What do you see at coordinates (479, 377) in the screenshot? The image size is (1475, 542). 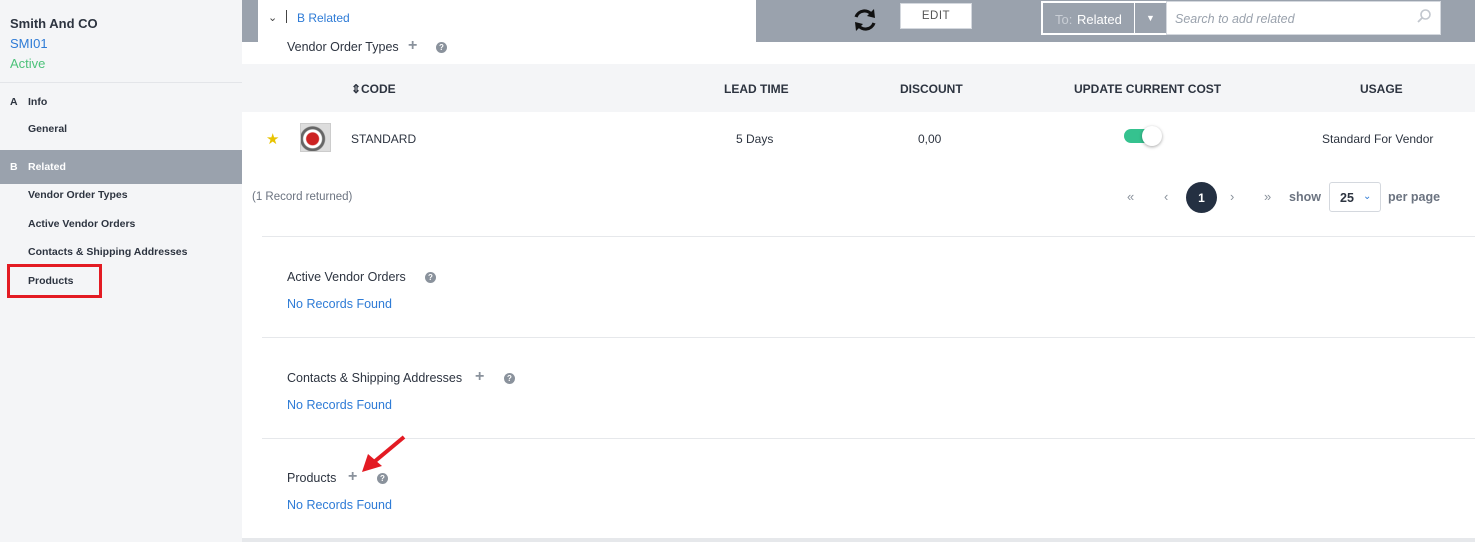 I see `add-contact-icon: +` at bounding box center [479, 377].